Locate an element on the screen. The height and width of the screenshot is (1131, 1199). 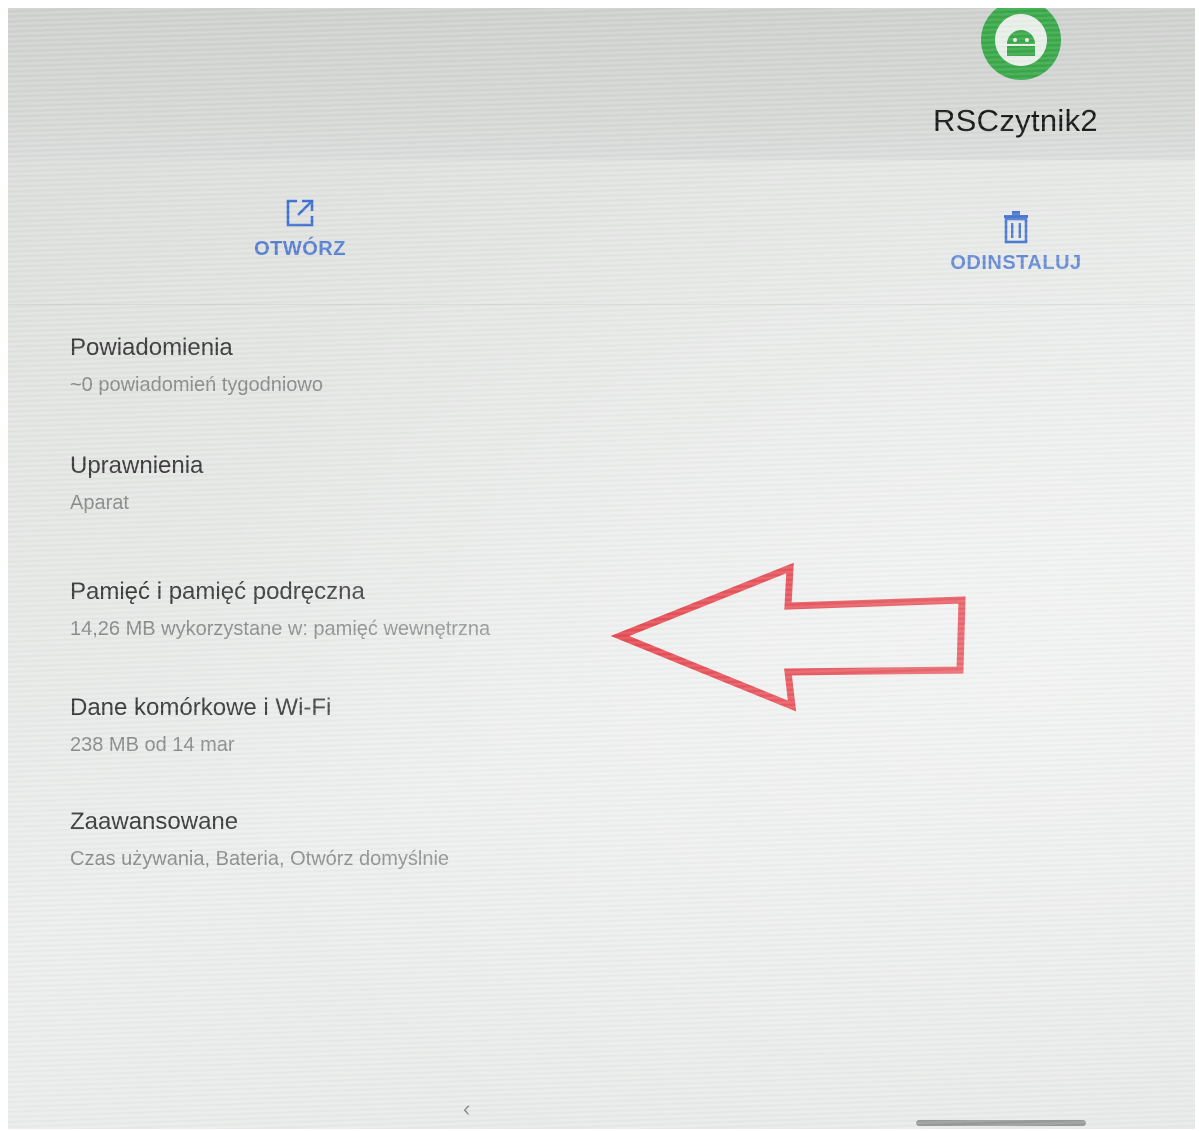
nav-home-bar is located at coordinates (1001, 1123).